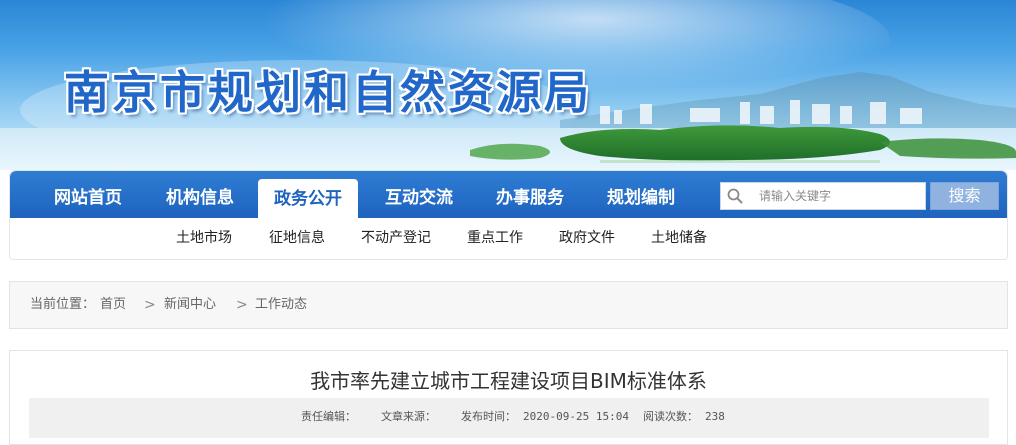  Describe the element at coordinates (408, 416) in the screenshot. I see `meta-source-label: 文章来源：` at that location.